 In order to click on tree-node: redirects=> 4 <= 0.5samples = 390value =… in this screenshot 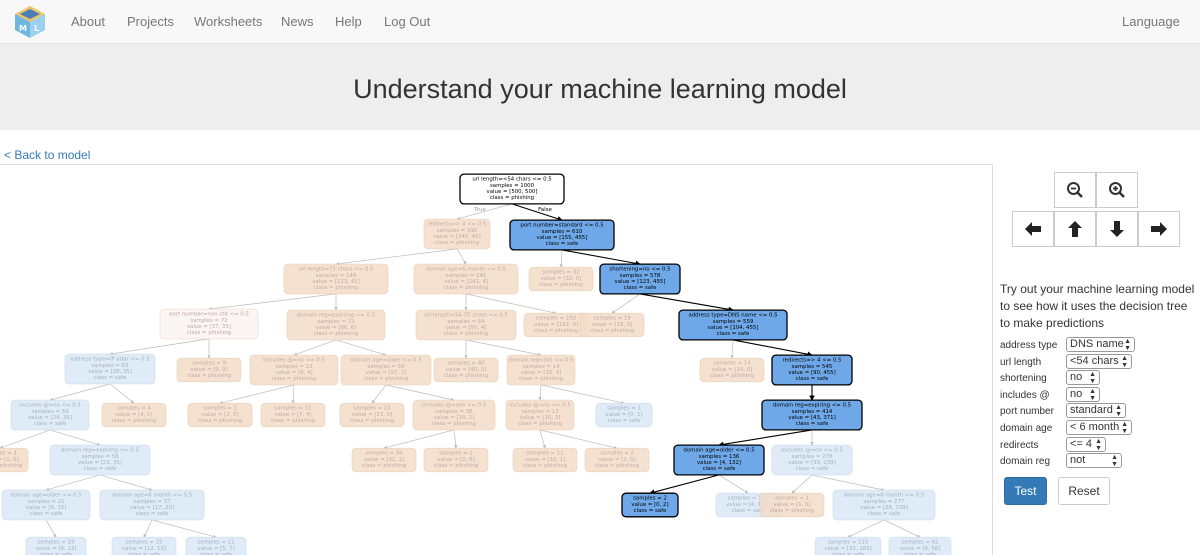, I will do `click(457, 234)`.